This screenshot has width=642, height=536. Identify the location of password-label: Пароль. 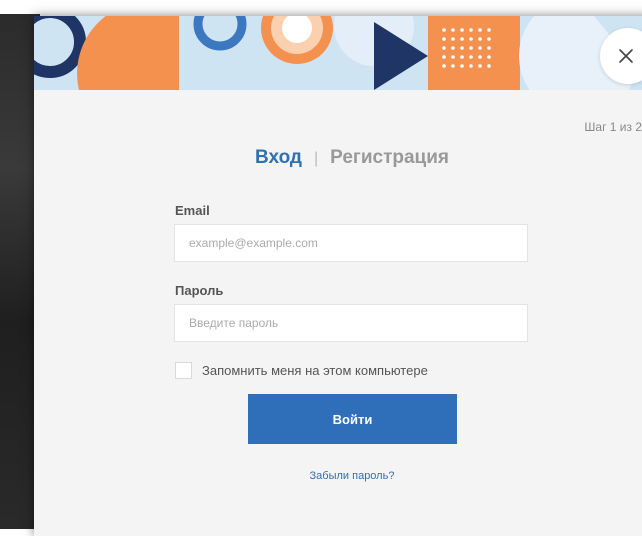
(199, 290).